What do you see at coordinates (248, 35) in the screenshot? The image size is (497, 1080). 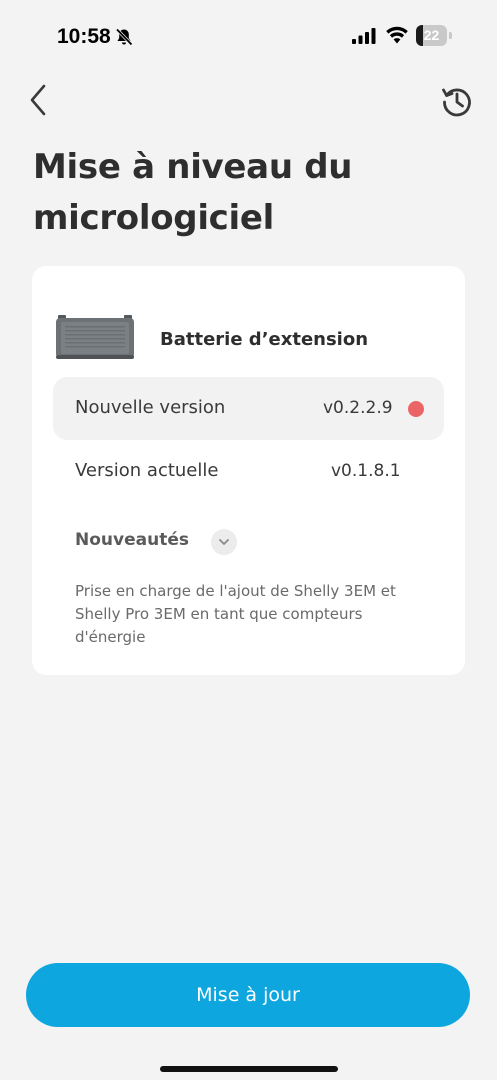 I see `status-bar: 10:58 22` at bounding box center [248, 35].